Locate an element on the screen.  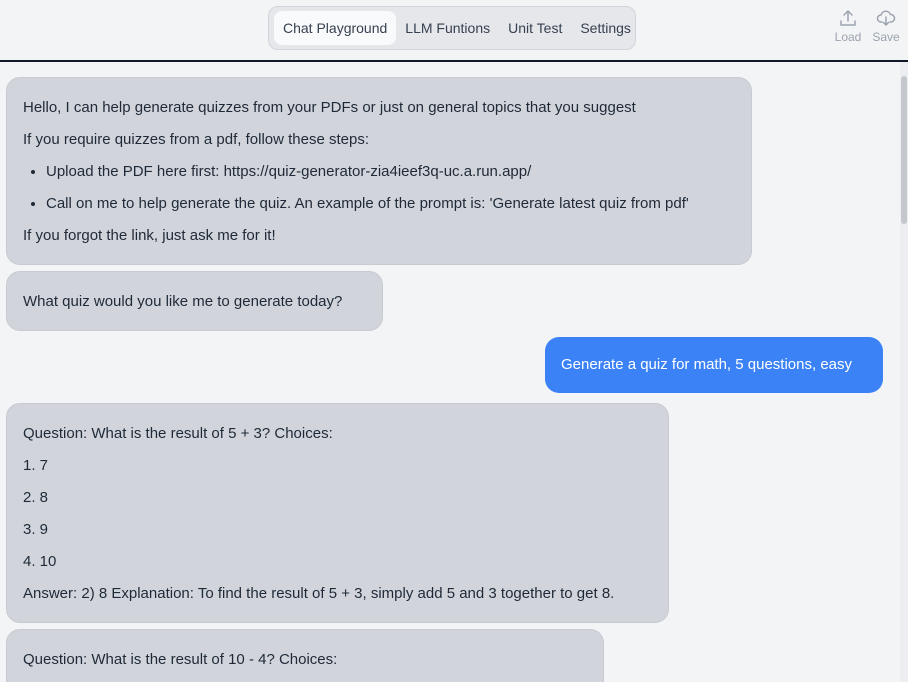
load-button: Load is located at coordinates (848, 26).